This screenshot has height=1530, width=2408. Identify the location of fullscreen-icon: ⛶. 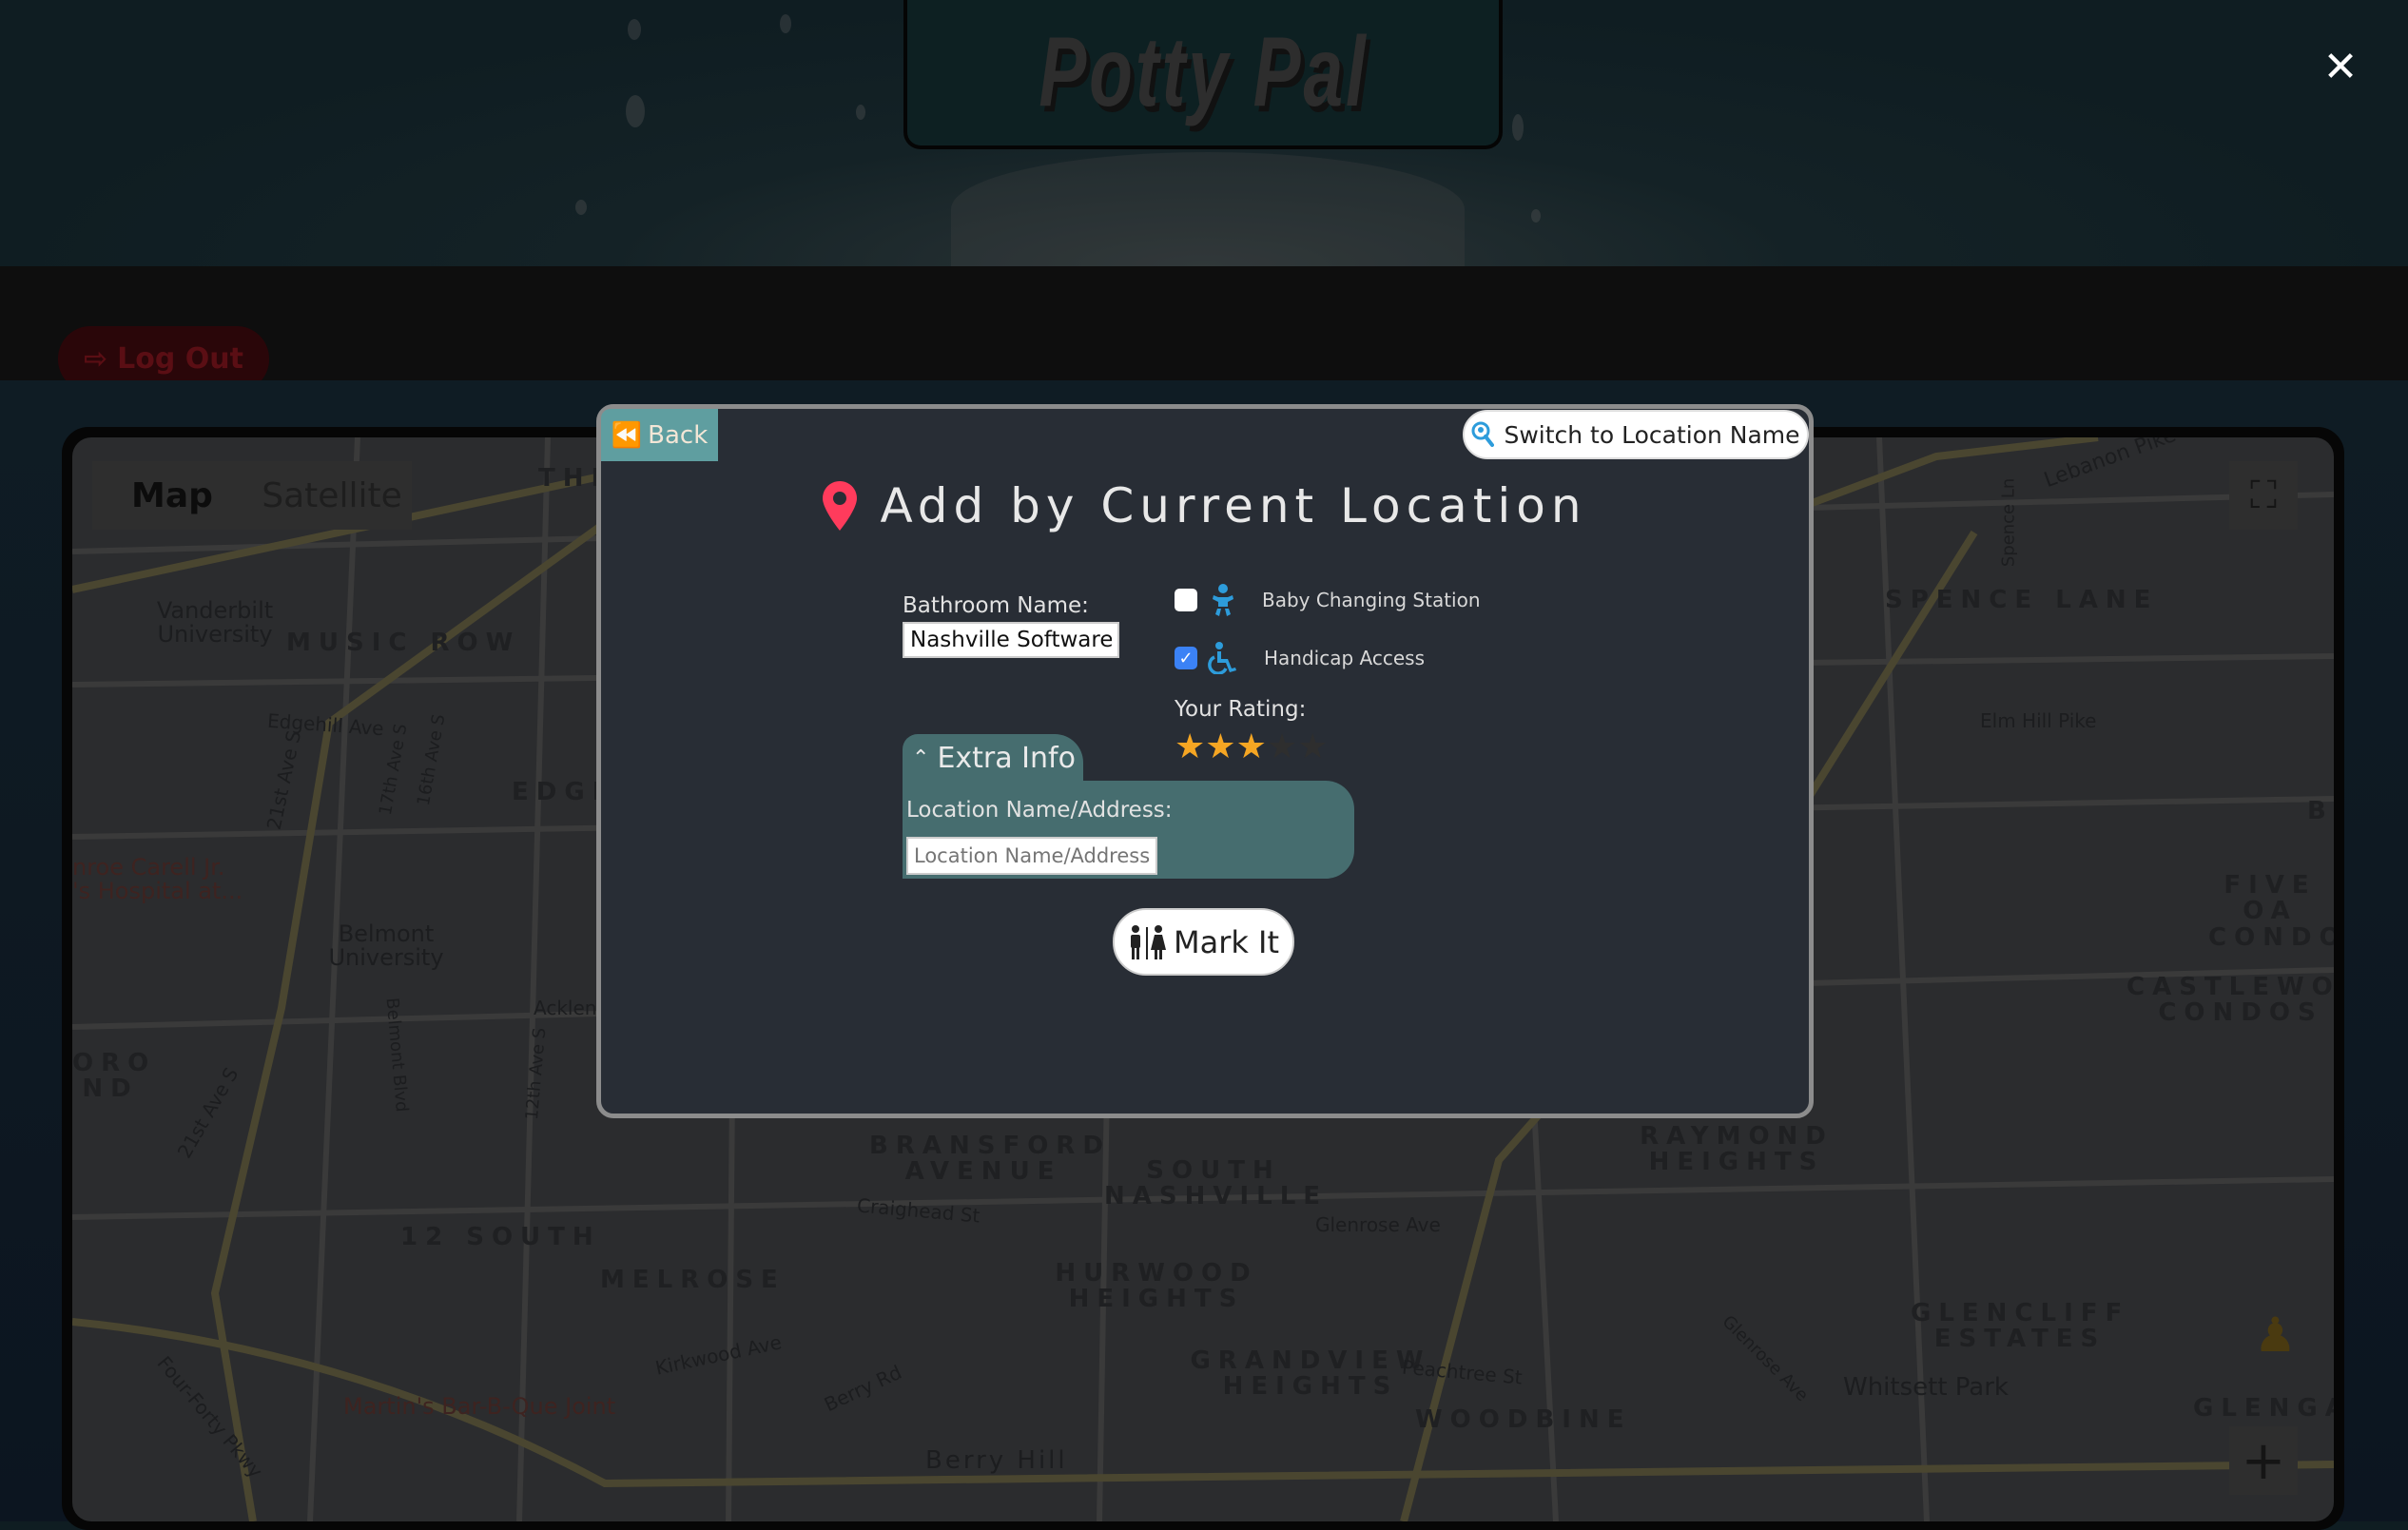
(2263, 495).